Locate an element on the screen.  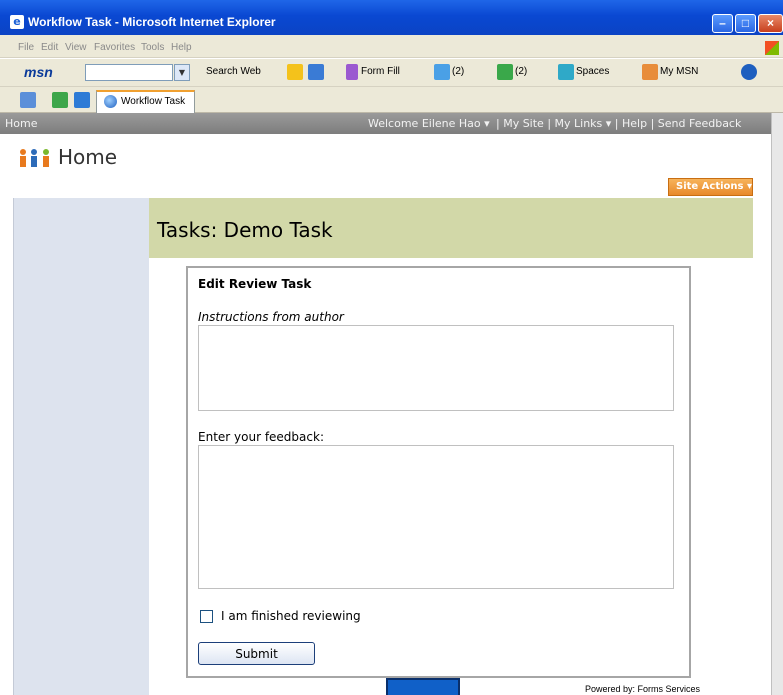
messenger-icon is located at coordinates (505, 72).